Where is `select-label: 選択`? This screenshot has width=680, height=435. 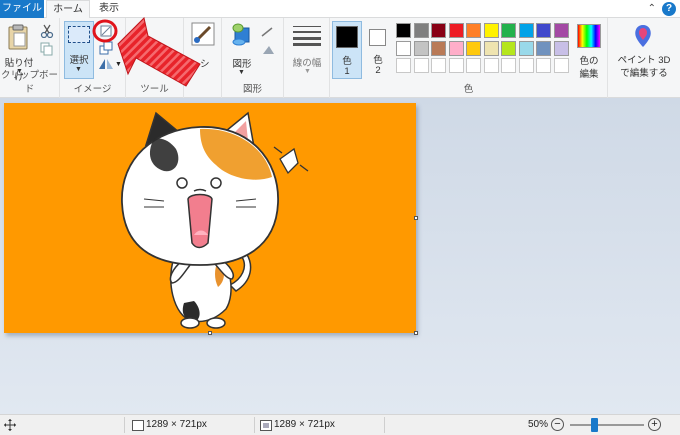 select-label: 選択 is located at coordinates (79, 60).